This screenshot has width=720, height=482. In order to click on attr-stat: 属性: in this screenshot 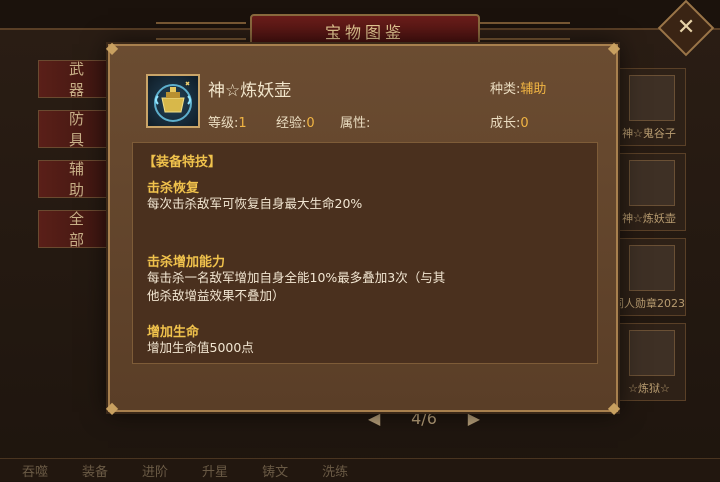, I will do `click(355, 121)`.